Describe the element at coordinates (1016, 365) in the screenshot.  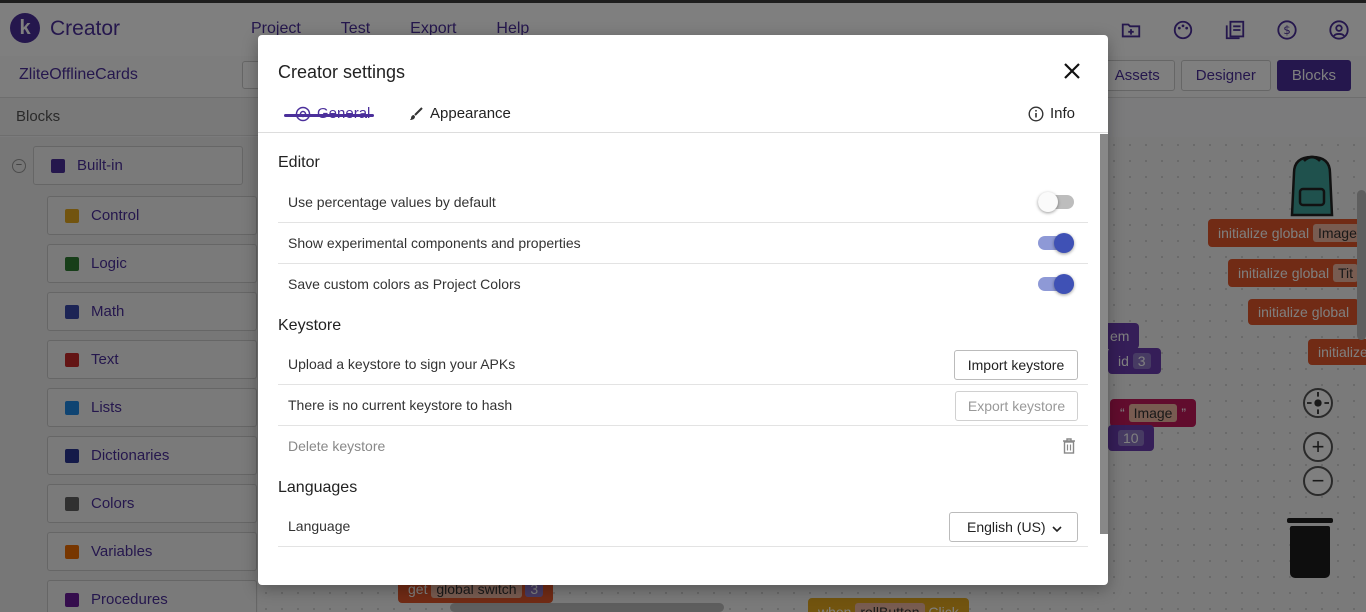
I see `import-keystore-button: Import keystore` at that location.